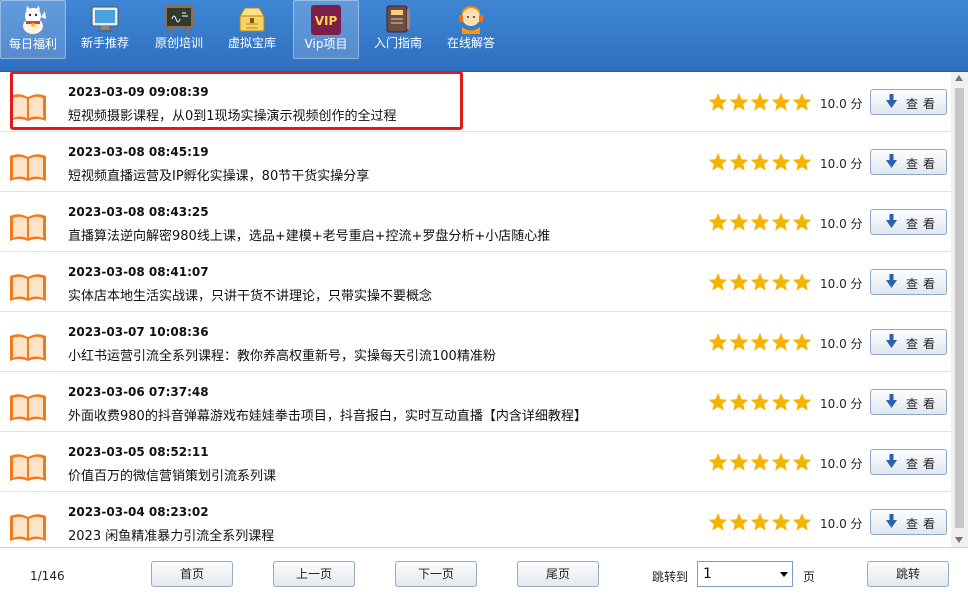 Image resolution: width=968 pixels, height=596 pixels. I want to click on toolbar-item-virtual-treasury: 虚拟宝库, so click(252, 28).